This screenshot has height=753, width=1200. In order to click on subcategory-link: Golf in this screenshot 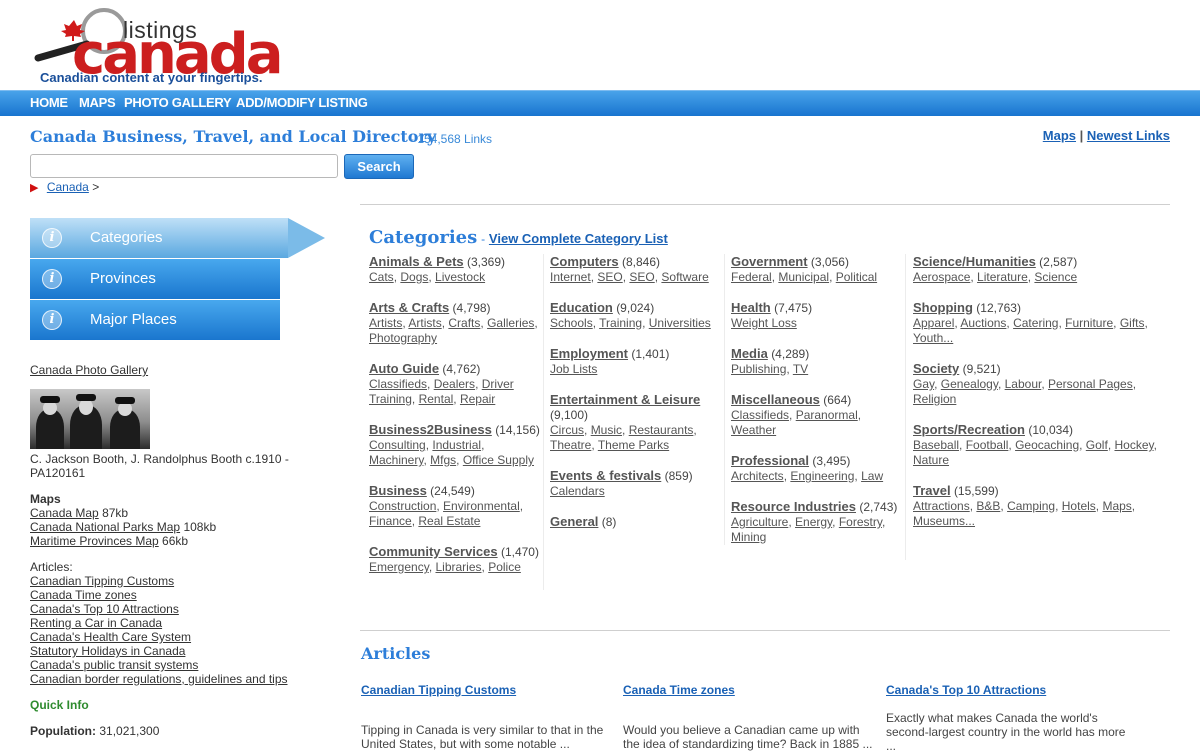, I will do `click(1097, 445)`.